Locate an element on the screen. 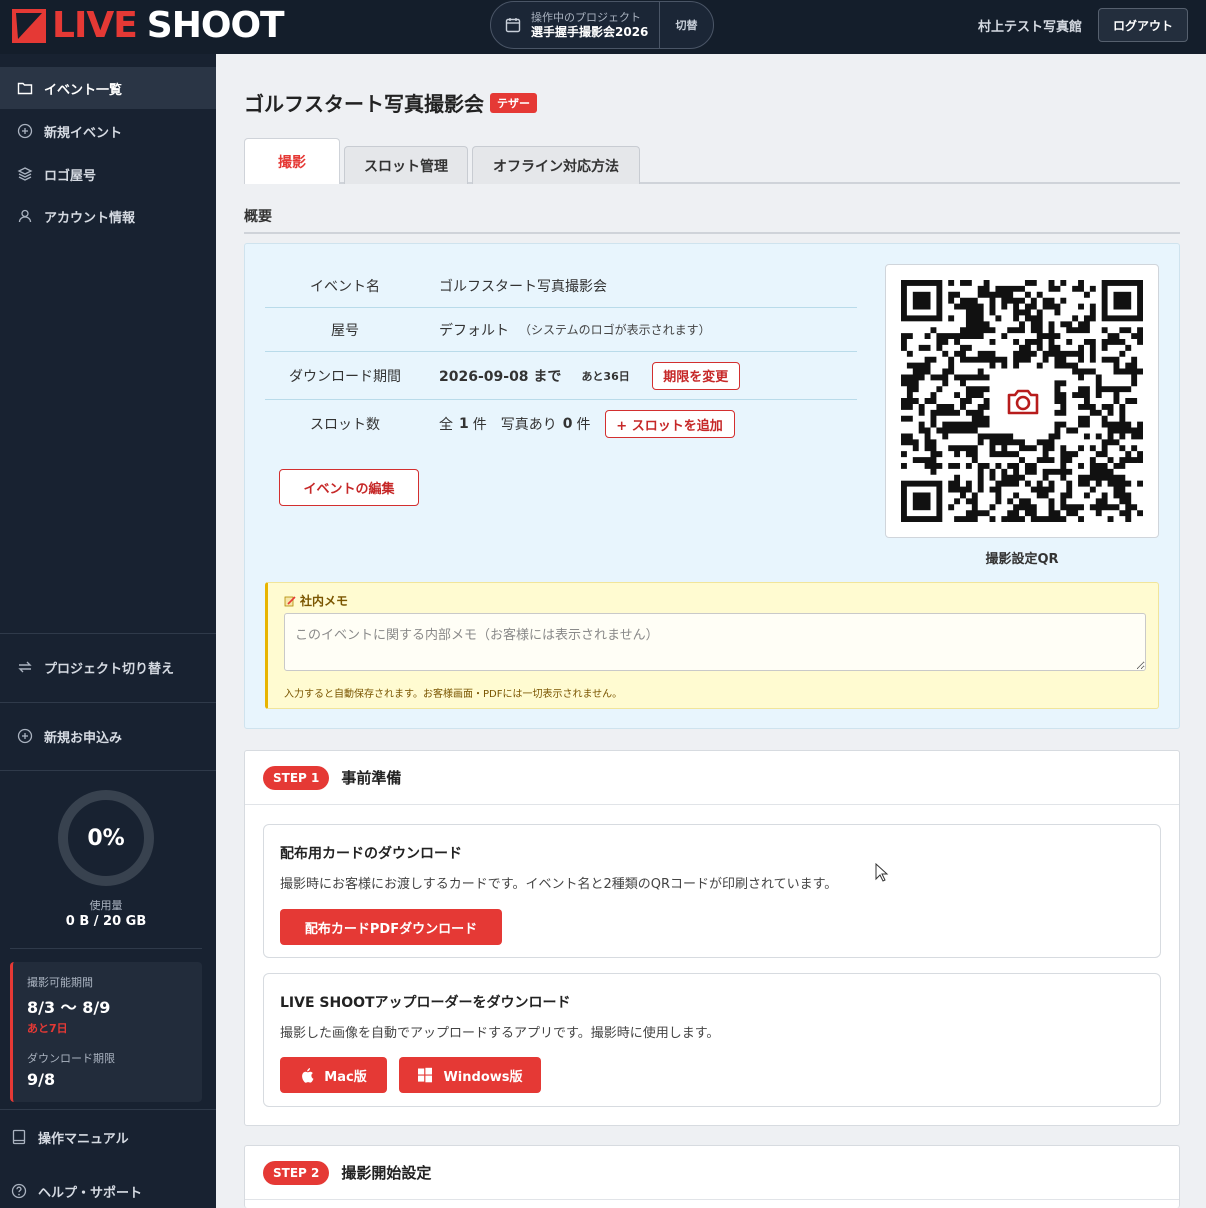 This screenshot has width=1206, height=1208. qr-label: 撮影設定QR is located at coordinates (1022, 559).